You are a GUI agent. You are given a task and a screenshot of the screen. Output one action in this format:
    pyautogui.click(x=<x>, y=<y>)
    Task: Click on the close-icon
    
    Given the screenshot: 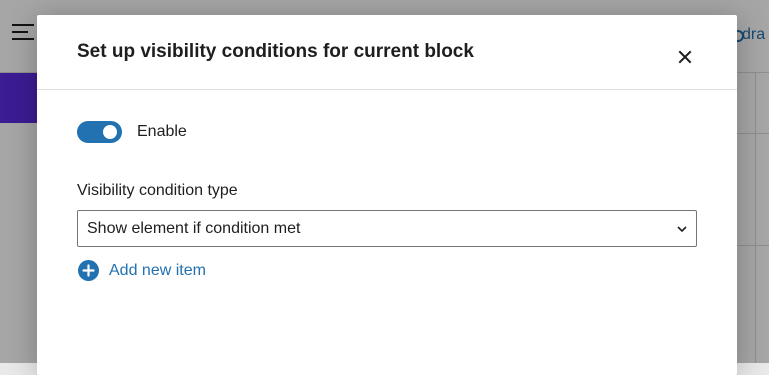 What is the action you would take?
    pyautogui.click(x=685, y=57)
    